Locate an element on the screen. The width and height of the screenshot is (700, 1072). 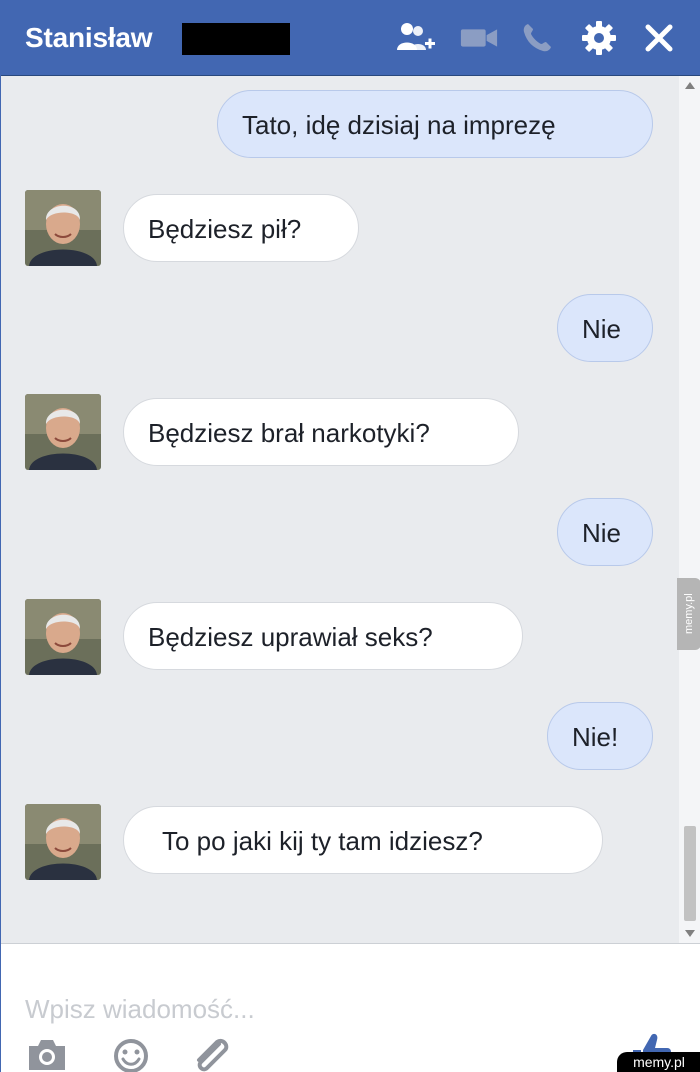
settings-icon is located at coordinates (599, 38).